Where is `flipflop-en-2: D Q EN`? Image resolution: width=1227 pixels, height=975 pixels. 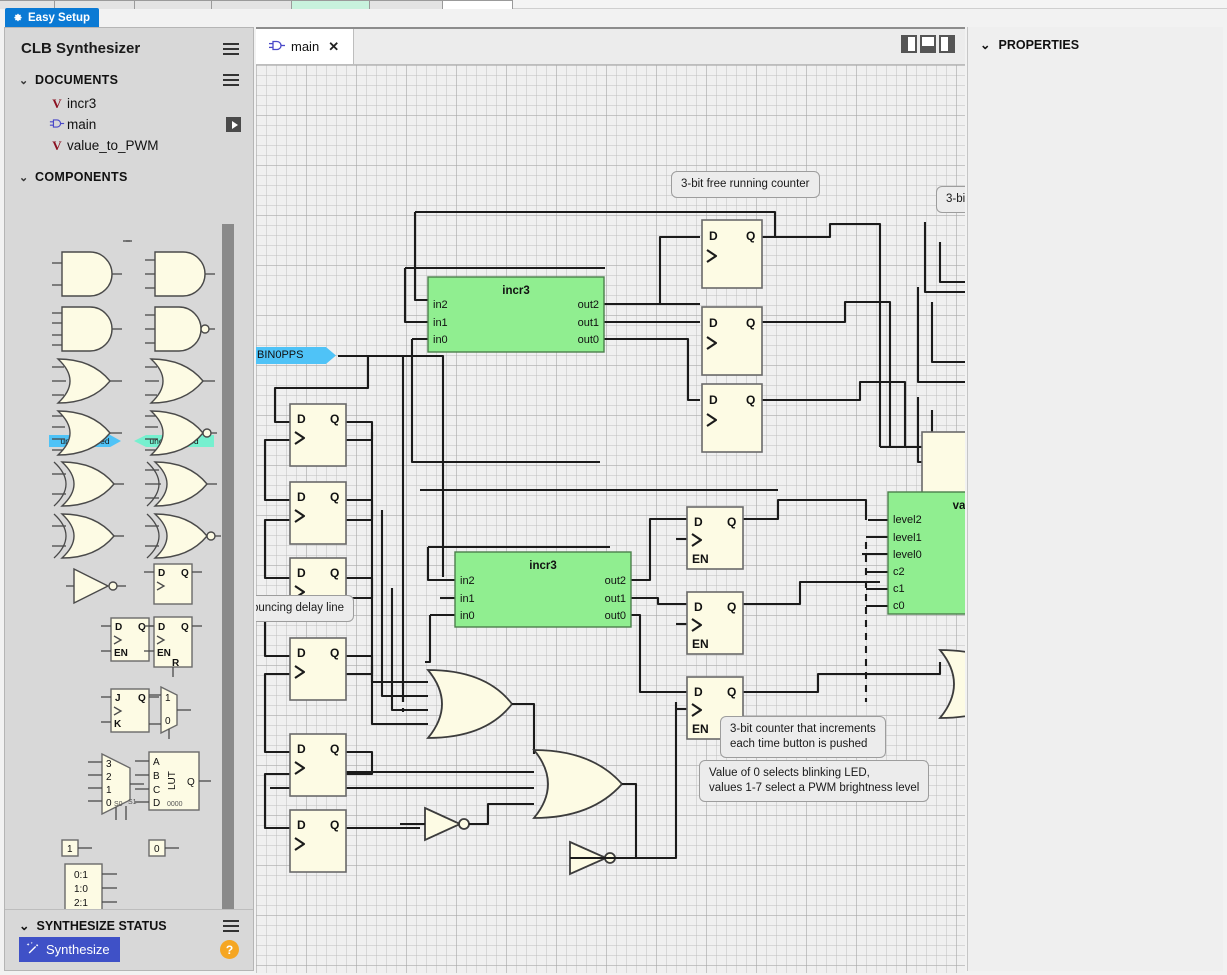 flipflop-en-2: D Q EN is located at coordinates (715, 623).